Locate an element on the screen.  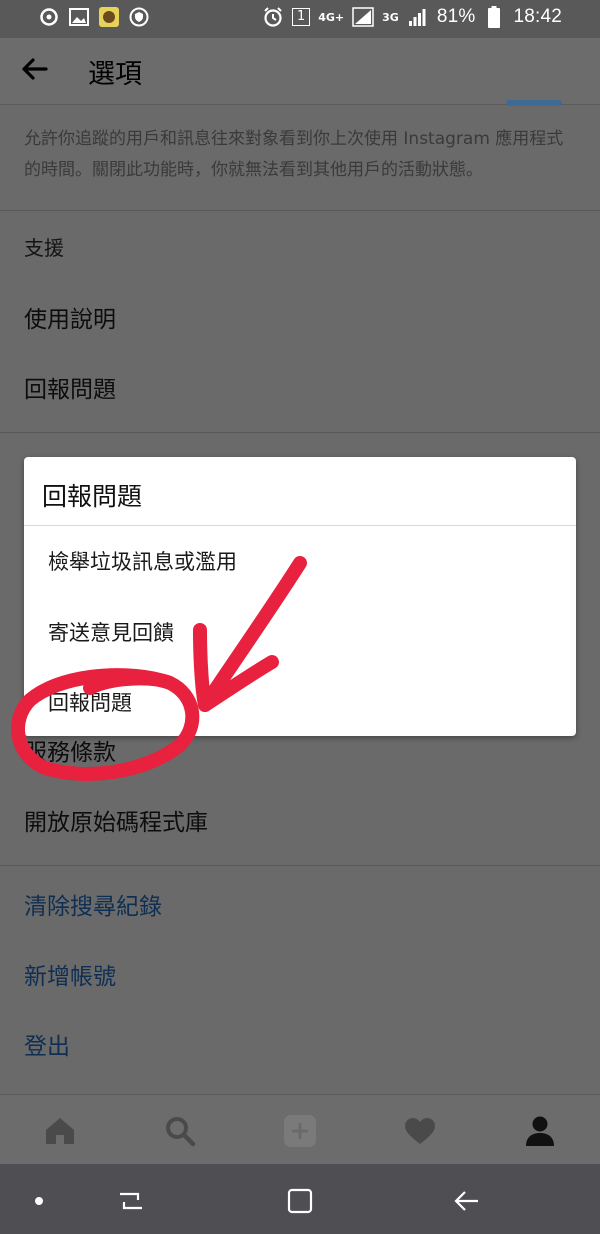
profile-icon is located at coordinates (540, 1131).